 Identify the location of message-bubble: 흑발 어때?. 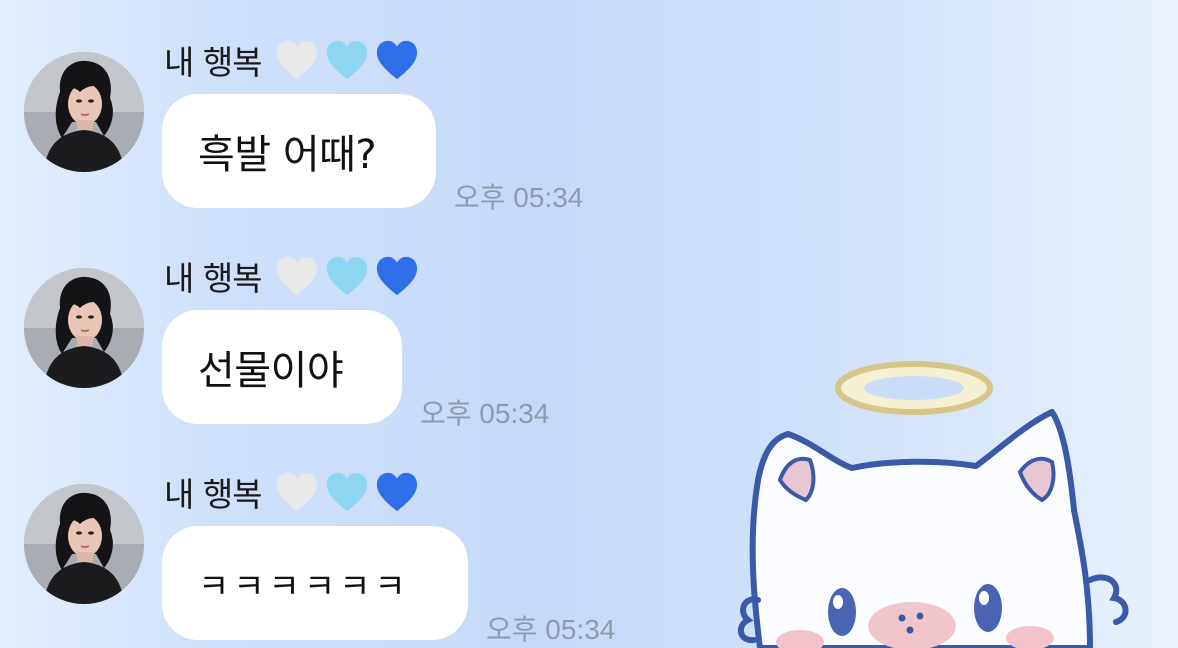
(299, 151).